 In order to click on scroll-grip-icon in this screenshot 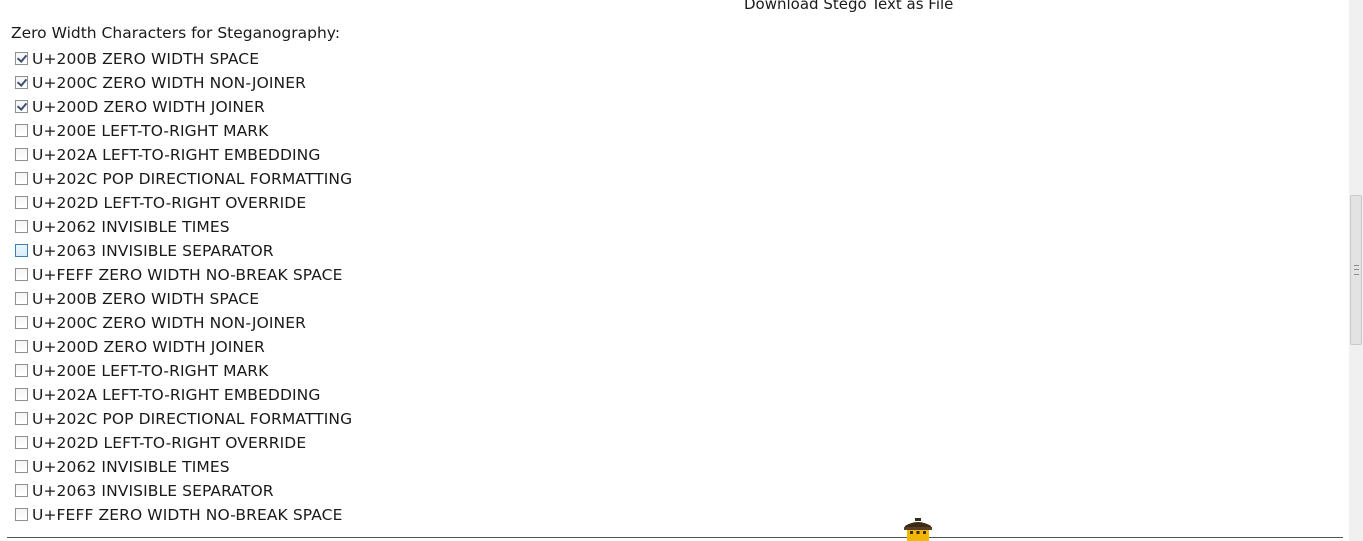, I will do `click(1356, 270)`.